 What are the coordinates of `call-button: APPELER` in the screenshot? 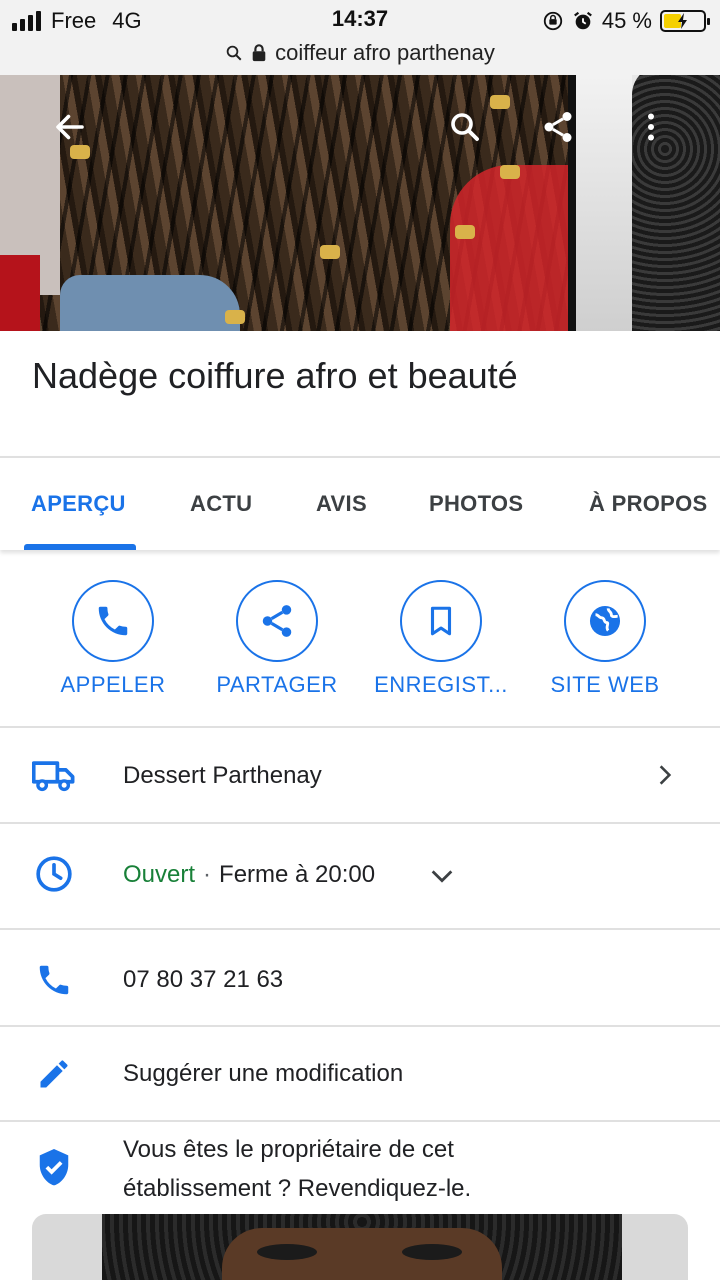 It's located at (113, 639).